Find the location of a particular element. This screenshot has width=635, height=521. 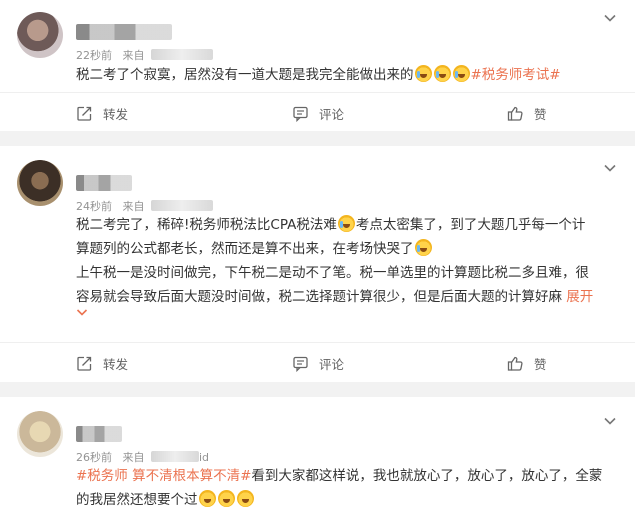

post-text-line: 算题列的公式都老长，然而还是算不出来，在考场快哭了 is located at coordinates (245, 249).